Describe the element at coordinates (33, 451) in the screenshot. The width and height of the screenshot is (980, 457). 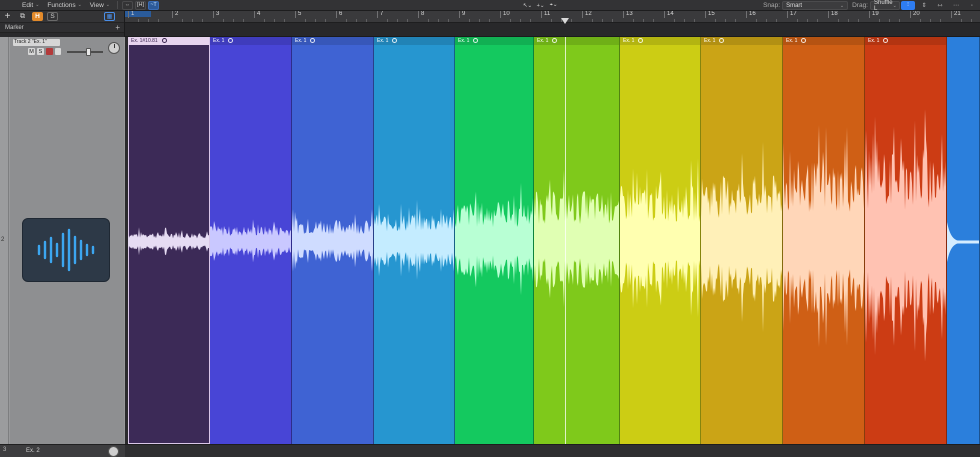
I see `track-name: Ex. 2` at that location.